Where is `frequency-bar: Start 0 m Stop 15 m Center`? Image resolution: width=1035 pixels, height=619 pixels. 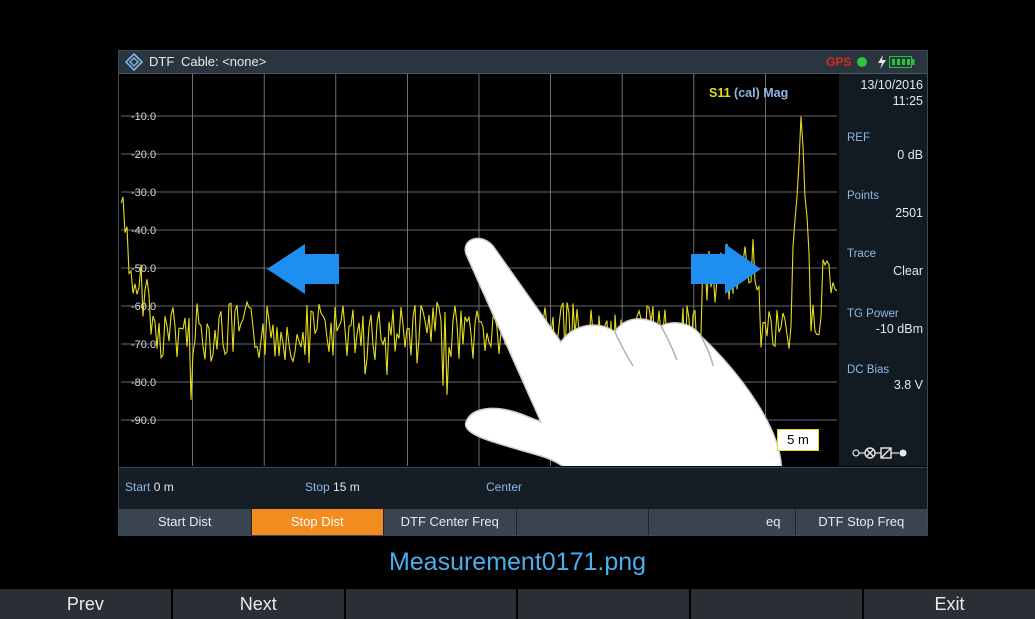
frequency-bar: Start 0 m Stop 15 m Center is located at coordinates (523, 488).